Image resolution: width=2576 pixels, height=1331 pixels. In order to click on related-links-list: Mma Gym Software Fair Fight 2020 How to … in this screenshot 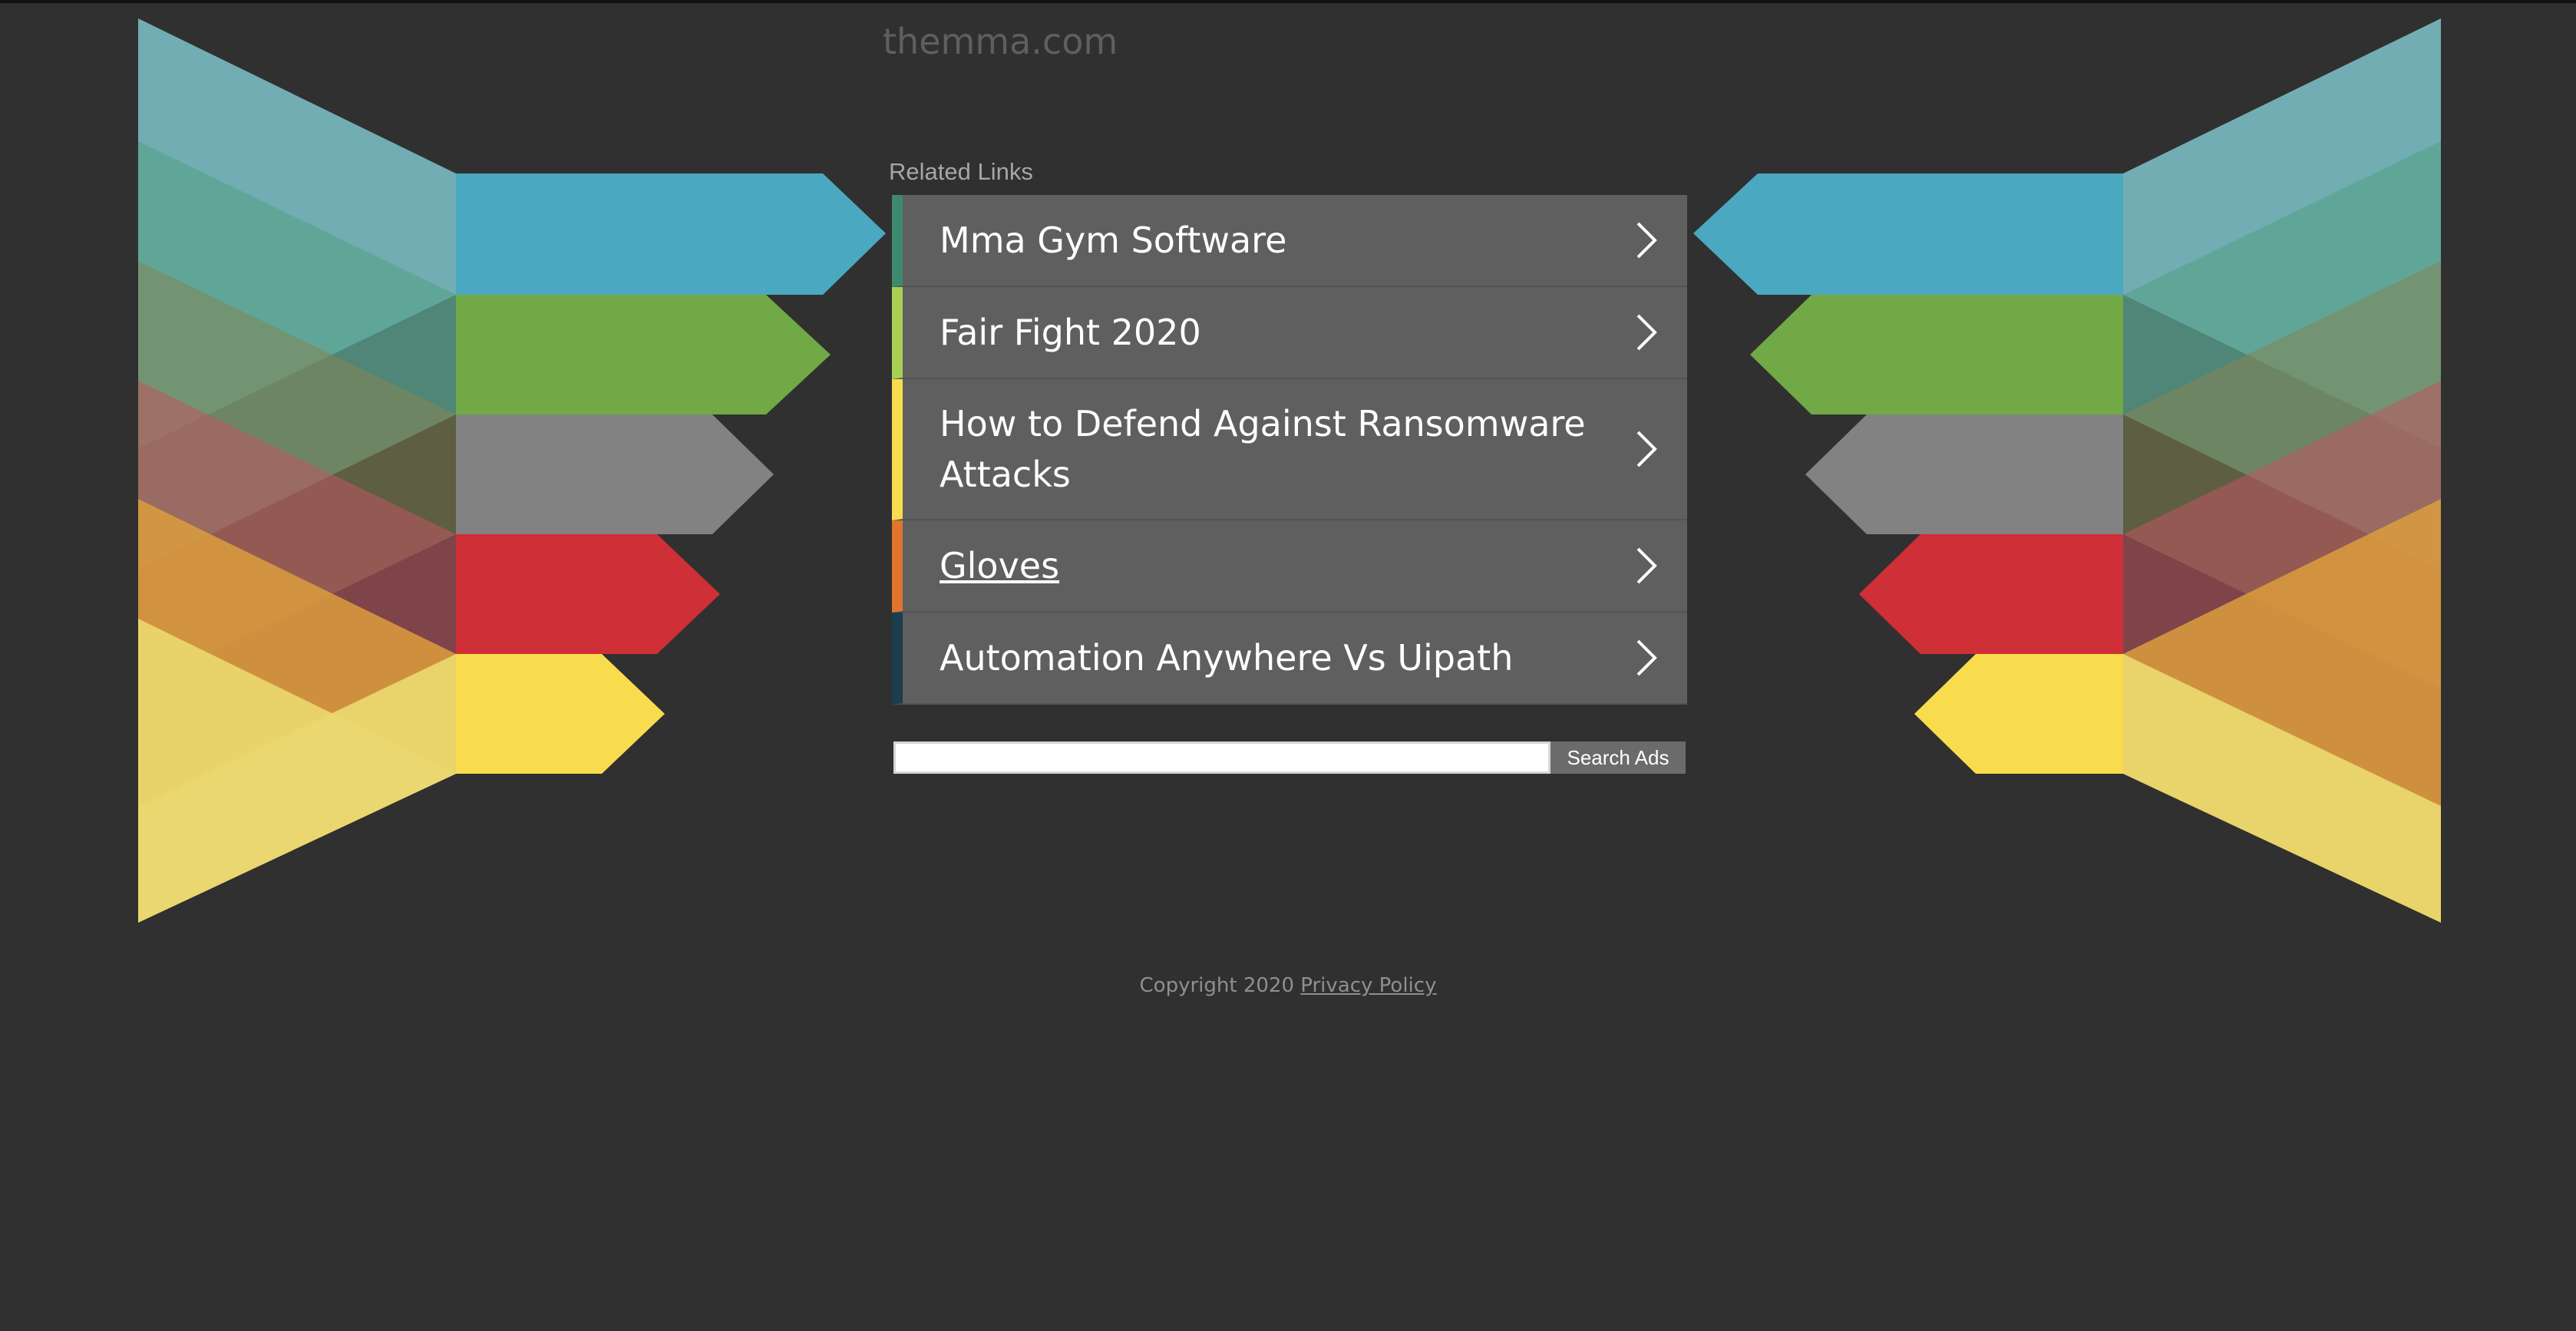, I will do `click(1289, 450)`.